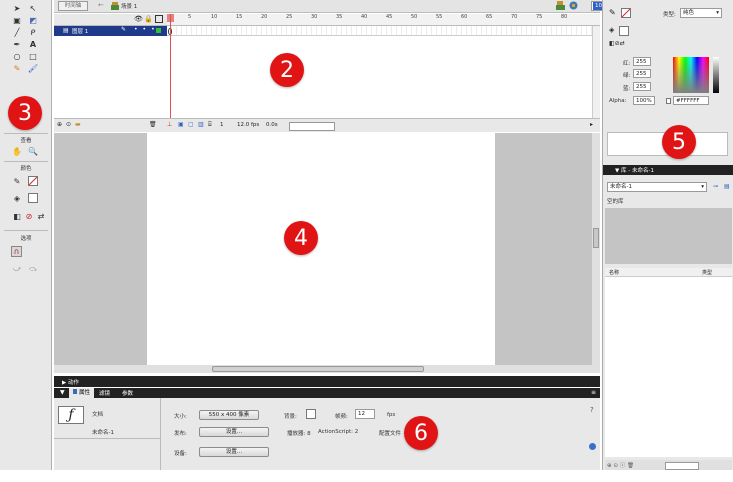 This screenshot has width=733, height=482. I want to click on col-name-header: 名称, so click(614, 272).